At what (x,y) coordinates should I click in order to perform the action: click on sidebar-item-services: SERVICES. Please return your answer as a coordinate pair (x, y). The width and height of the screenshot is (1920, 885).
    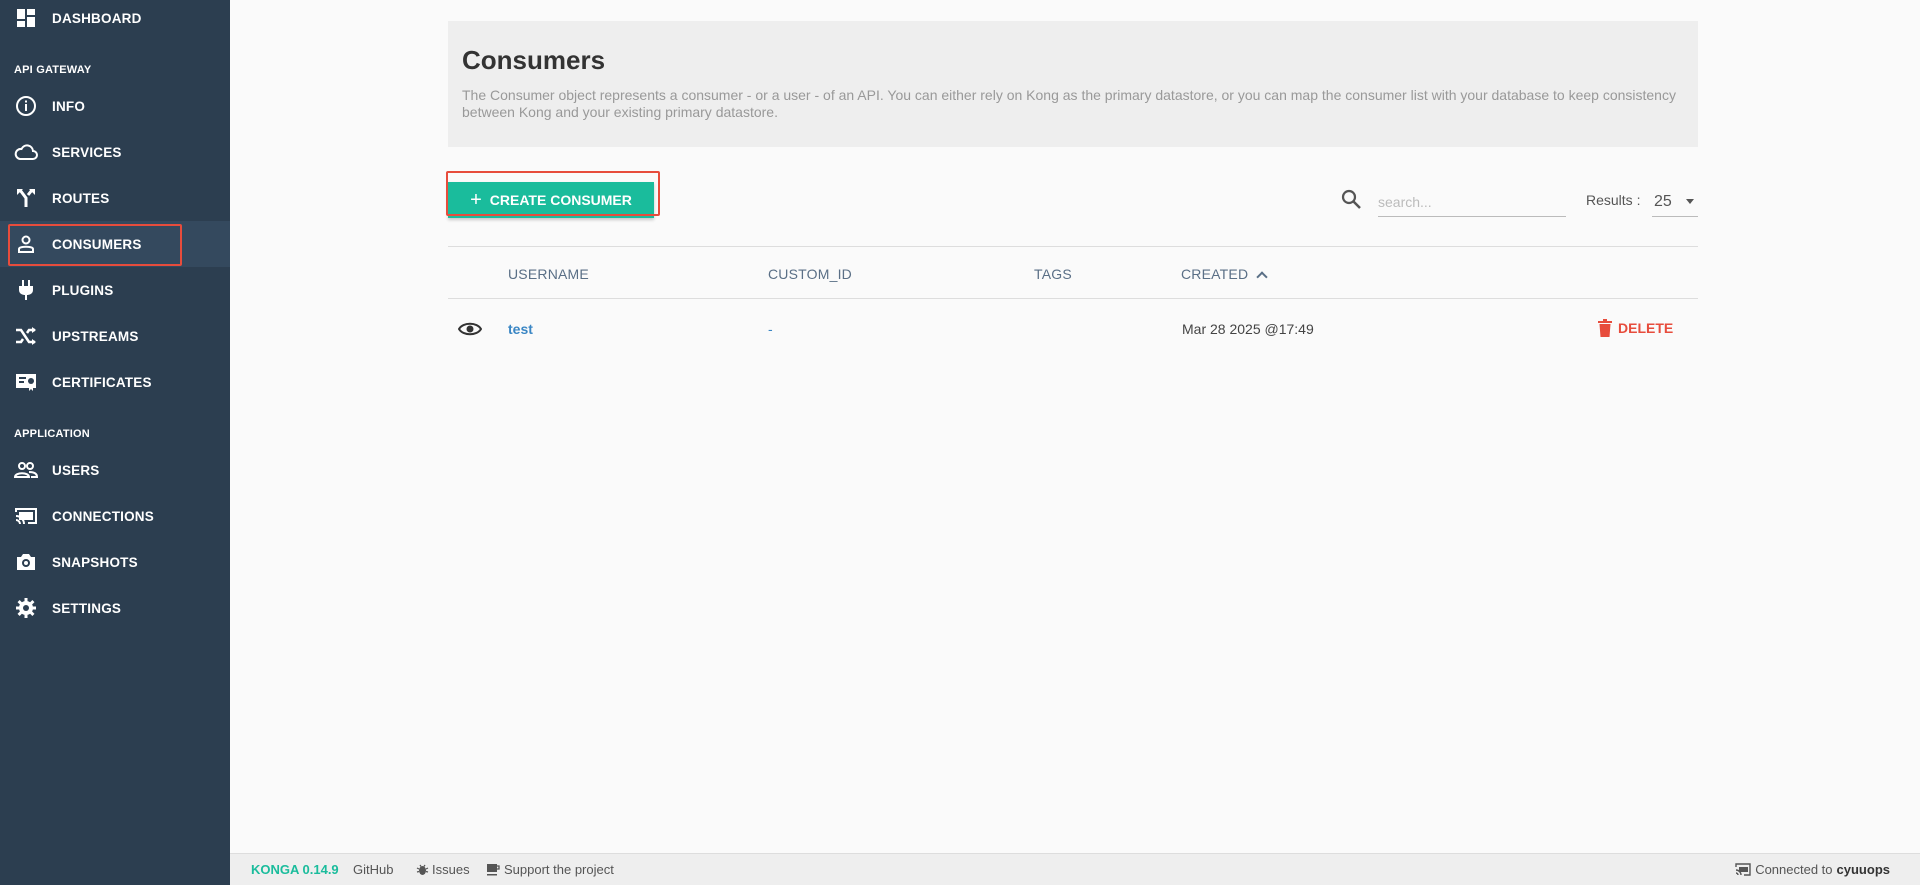
    Looking at the image, I should click on (115, 152).